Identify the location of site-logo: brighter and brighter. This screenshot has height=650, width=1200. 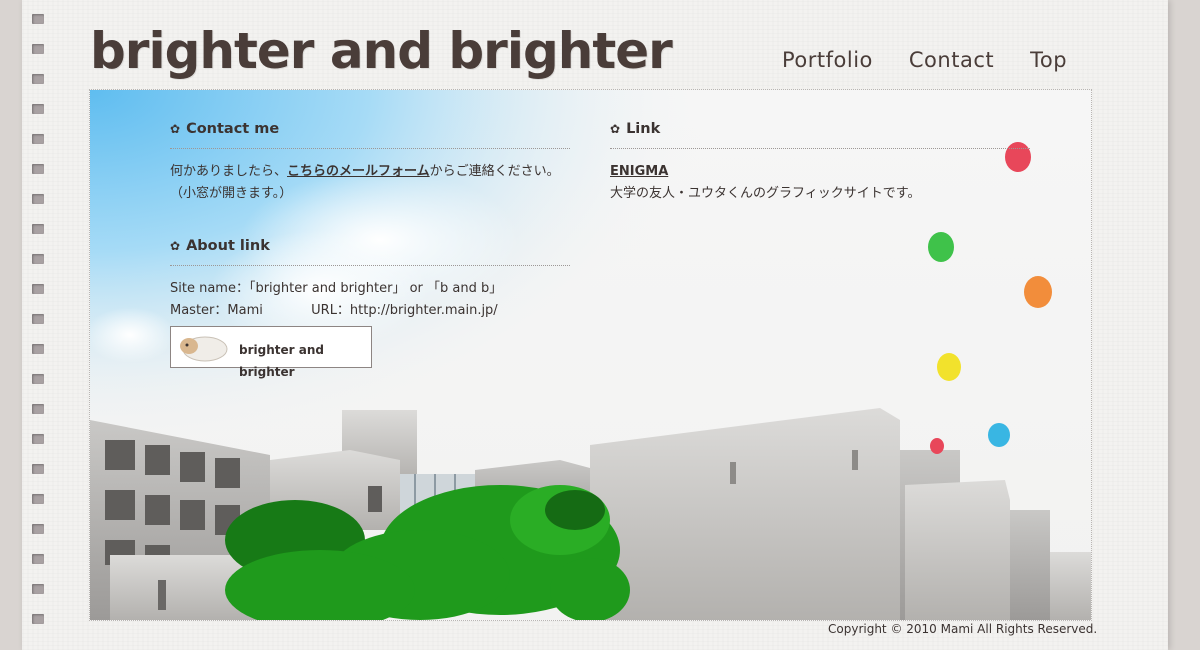
(381, 51).